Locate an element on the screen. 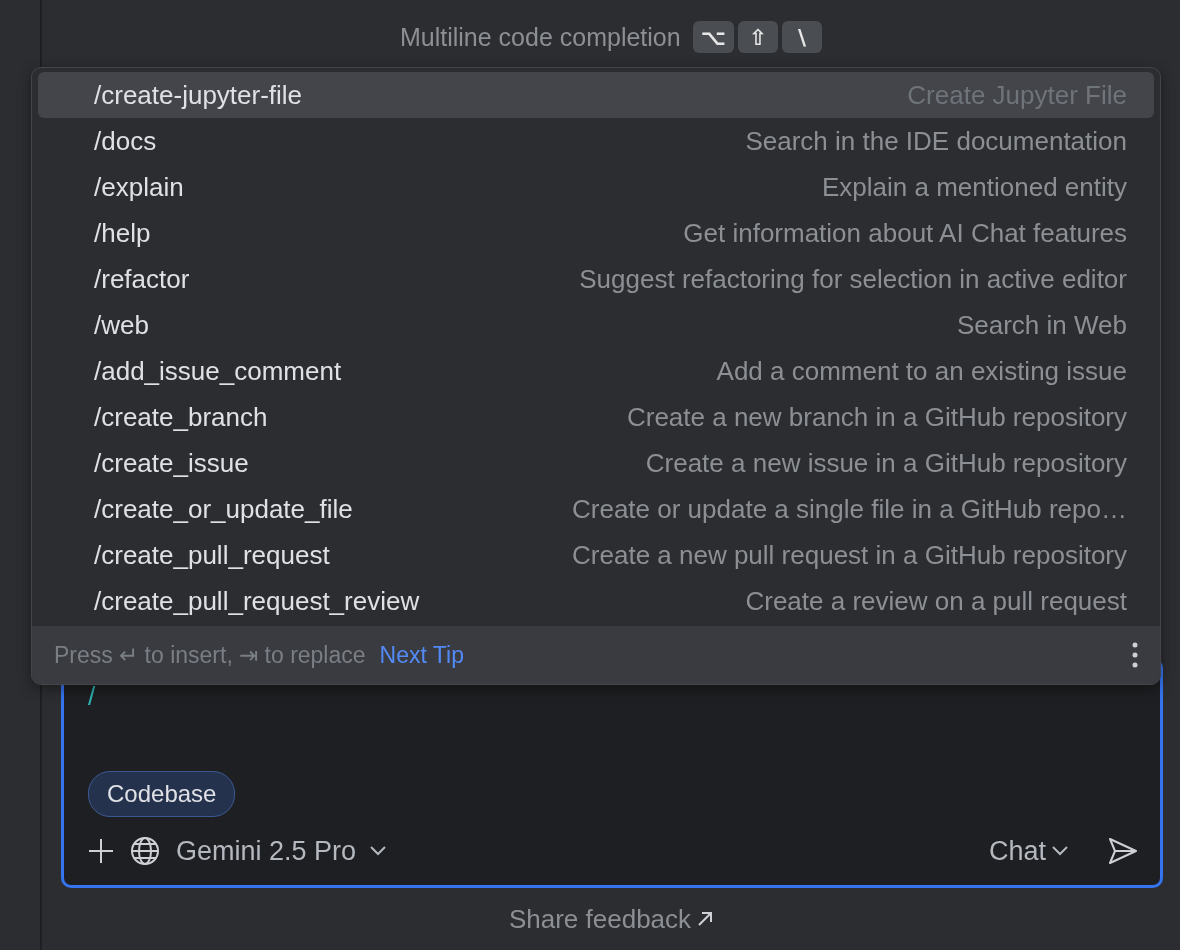 The image size is (1180, 950). command-name: /create_pull_request_review is located at coordinates (257, 601).